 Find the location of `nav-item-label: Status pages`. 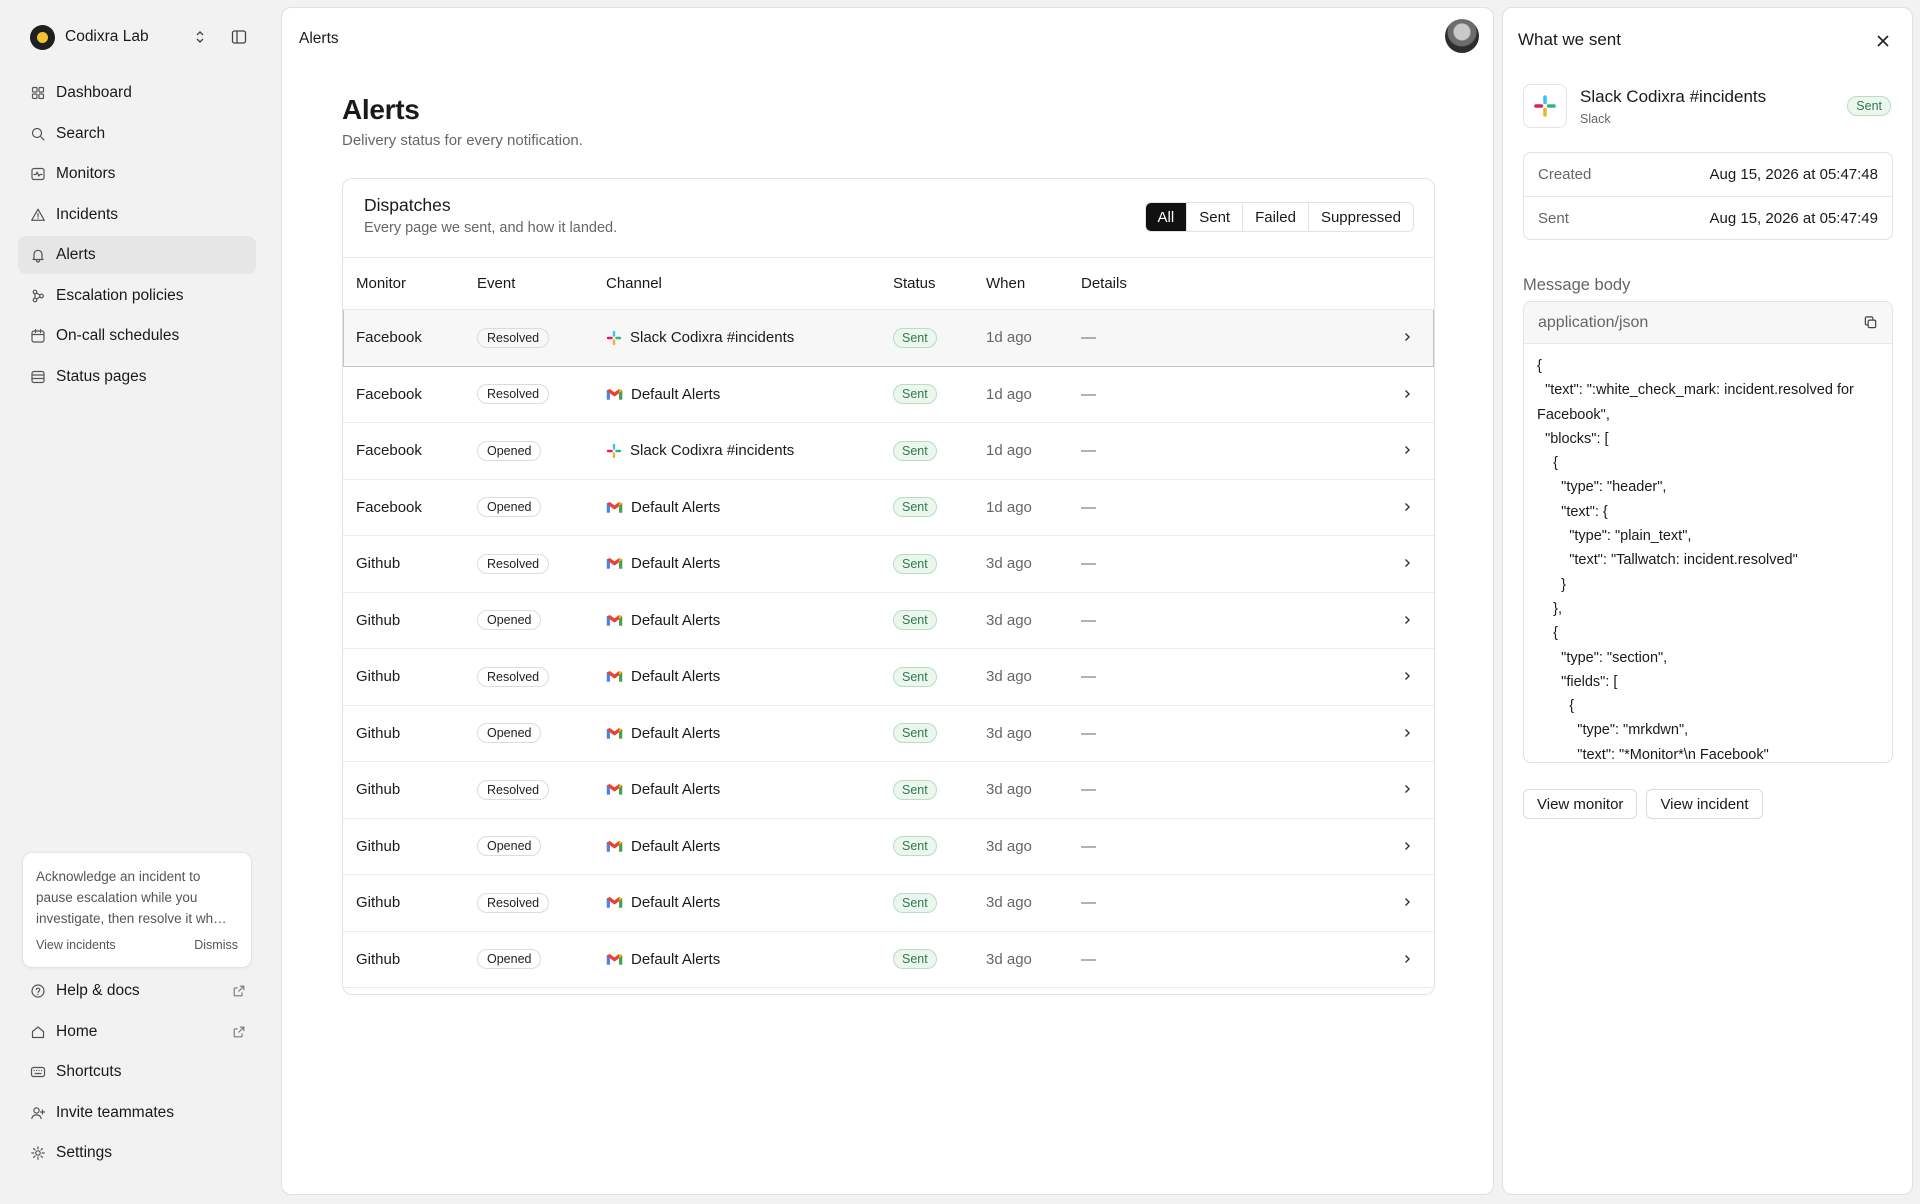

nav-item-label: Status pages is located at coordinates (101, 376).